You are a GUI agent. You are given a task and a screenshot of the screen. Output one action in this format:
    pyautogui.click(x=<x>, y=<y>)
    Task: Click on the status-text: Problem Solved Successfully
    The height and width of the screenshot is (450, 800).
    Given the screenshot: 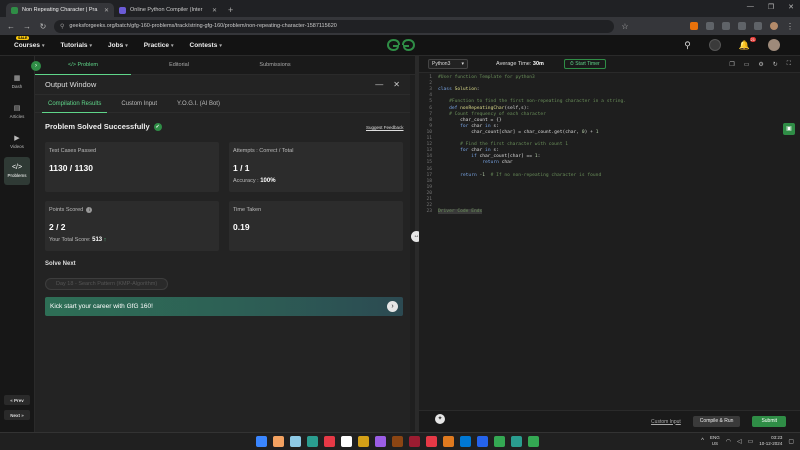 What is the action you would take?
    pyautogui.click(x=97, y=126)
    